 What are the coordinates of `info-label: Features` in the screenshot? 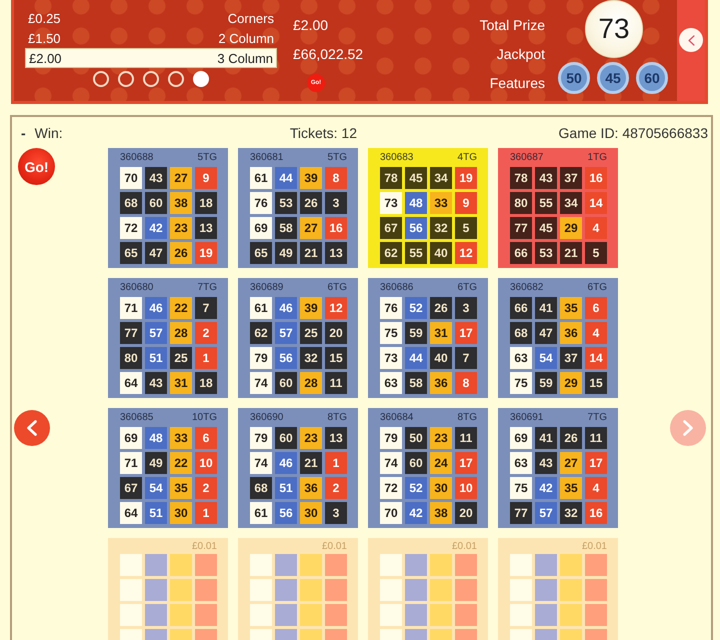 It's located at (517, 82).